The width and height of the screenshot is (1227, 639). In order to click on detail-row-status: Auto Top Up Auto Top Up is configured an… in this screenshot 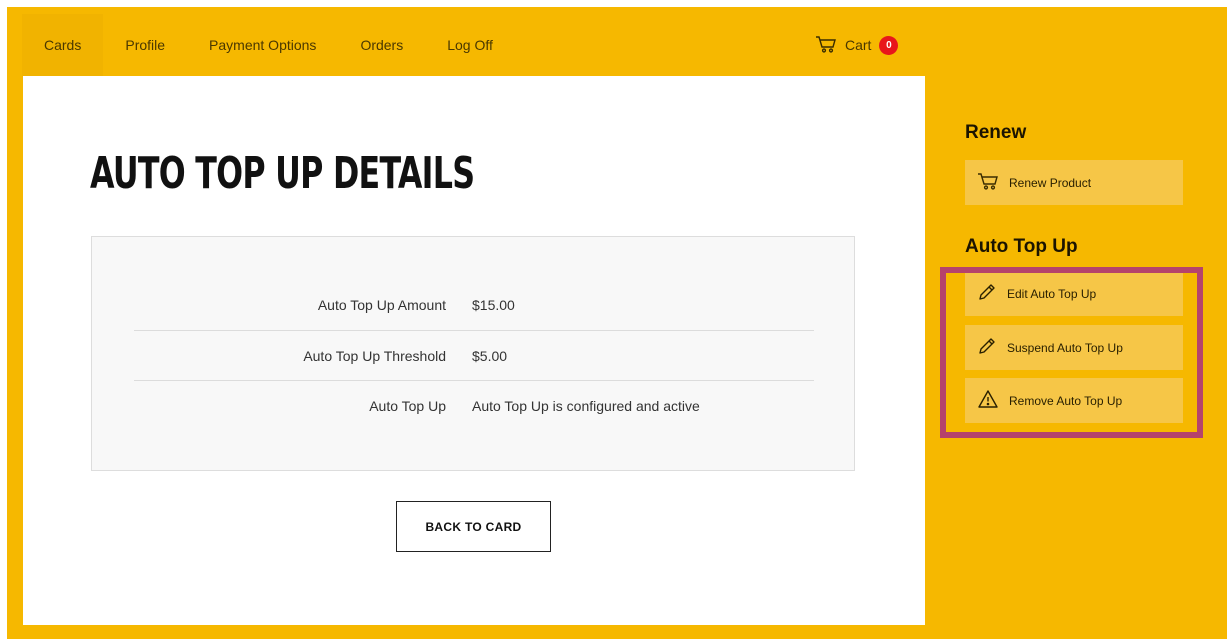, I will do `click(474, 405)`.